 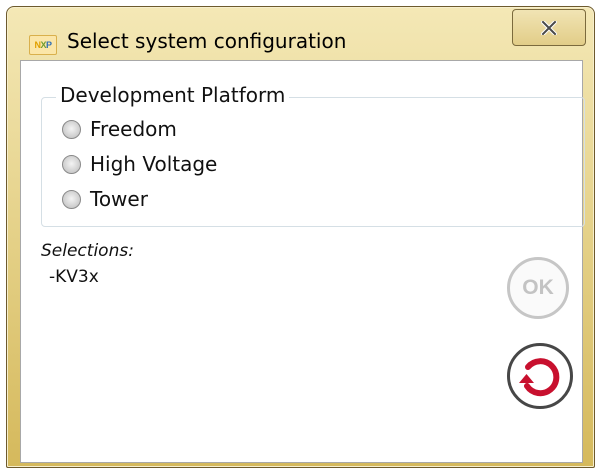 I want to click on radio-label: High Voltage, so click(x=154, y=164).